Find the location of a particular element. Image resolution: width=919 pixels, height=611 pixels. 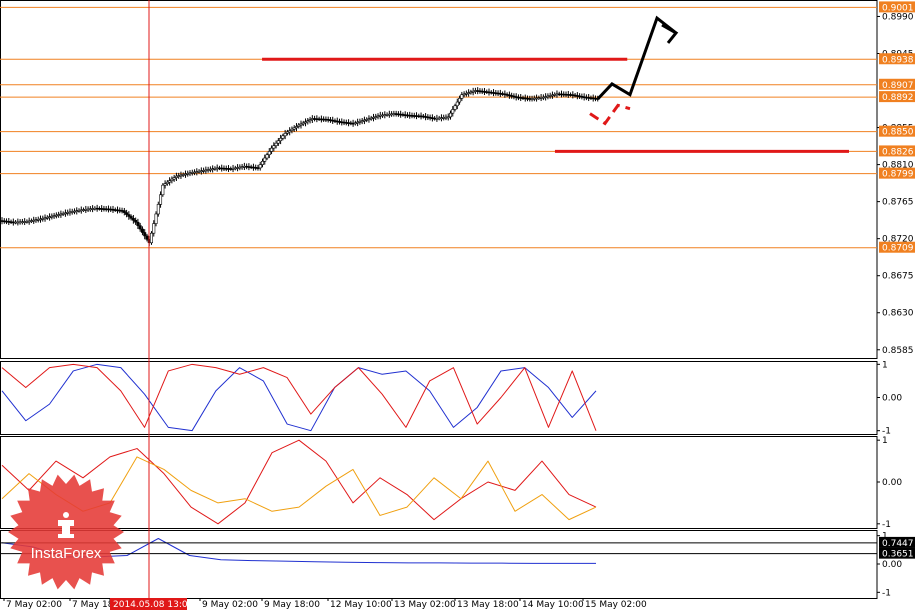

instaforex-emblem-dot is located at coordinates (66, 515).